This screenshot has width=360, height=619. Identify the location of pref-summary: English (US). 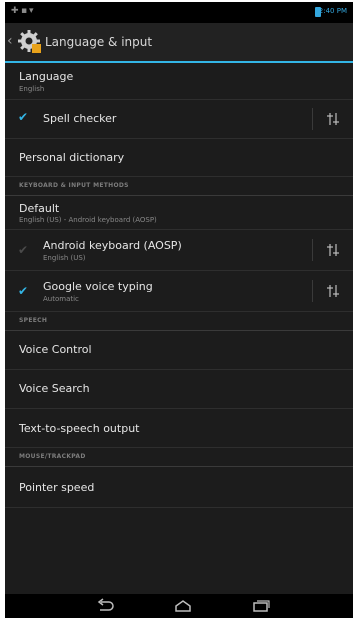
(64, 258).